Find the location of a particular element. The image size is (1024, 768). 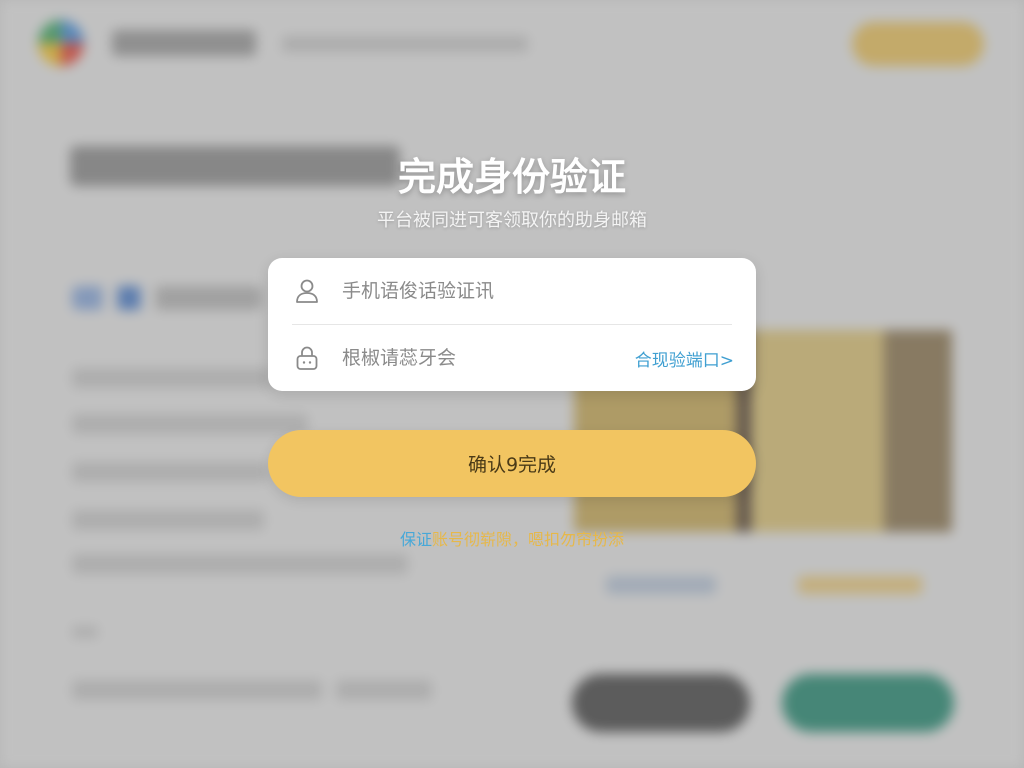

verification-code-input is located at coordinates (488, 358).